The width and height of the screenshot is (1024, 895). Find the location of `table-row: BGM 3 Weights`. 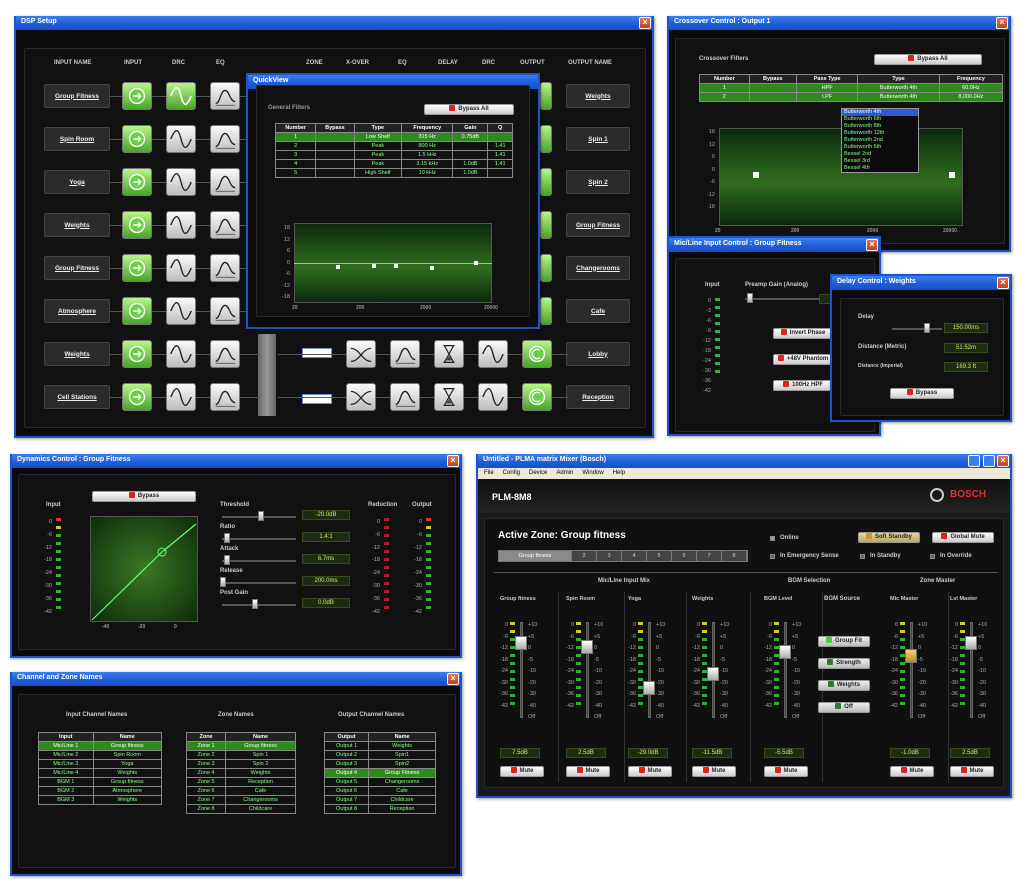

table-row: BGM 3 Weights is located at coordinates (100, 800).